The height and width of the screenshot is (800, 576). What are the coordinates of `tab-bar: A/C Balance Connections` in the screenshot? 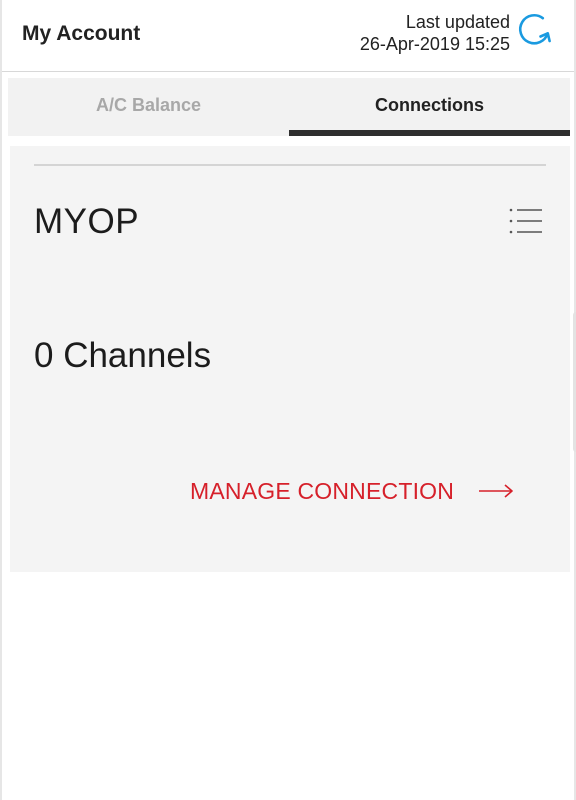 It's located at (289, 107).